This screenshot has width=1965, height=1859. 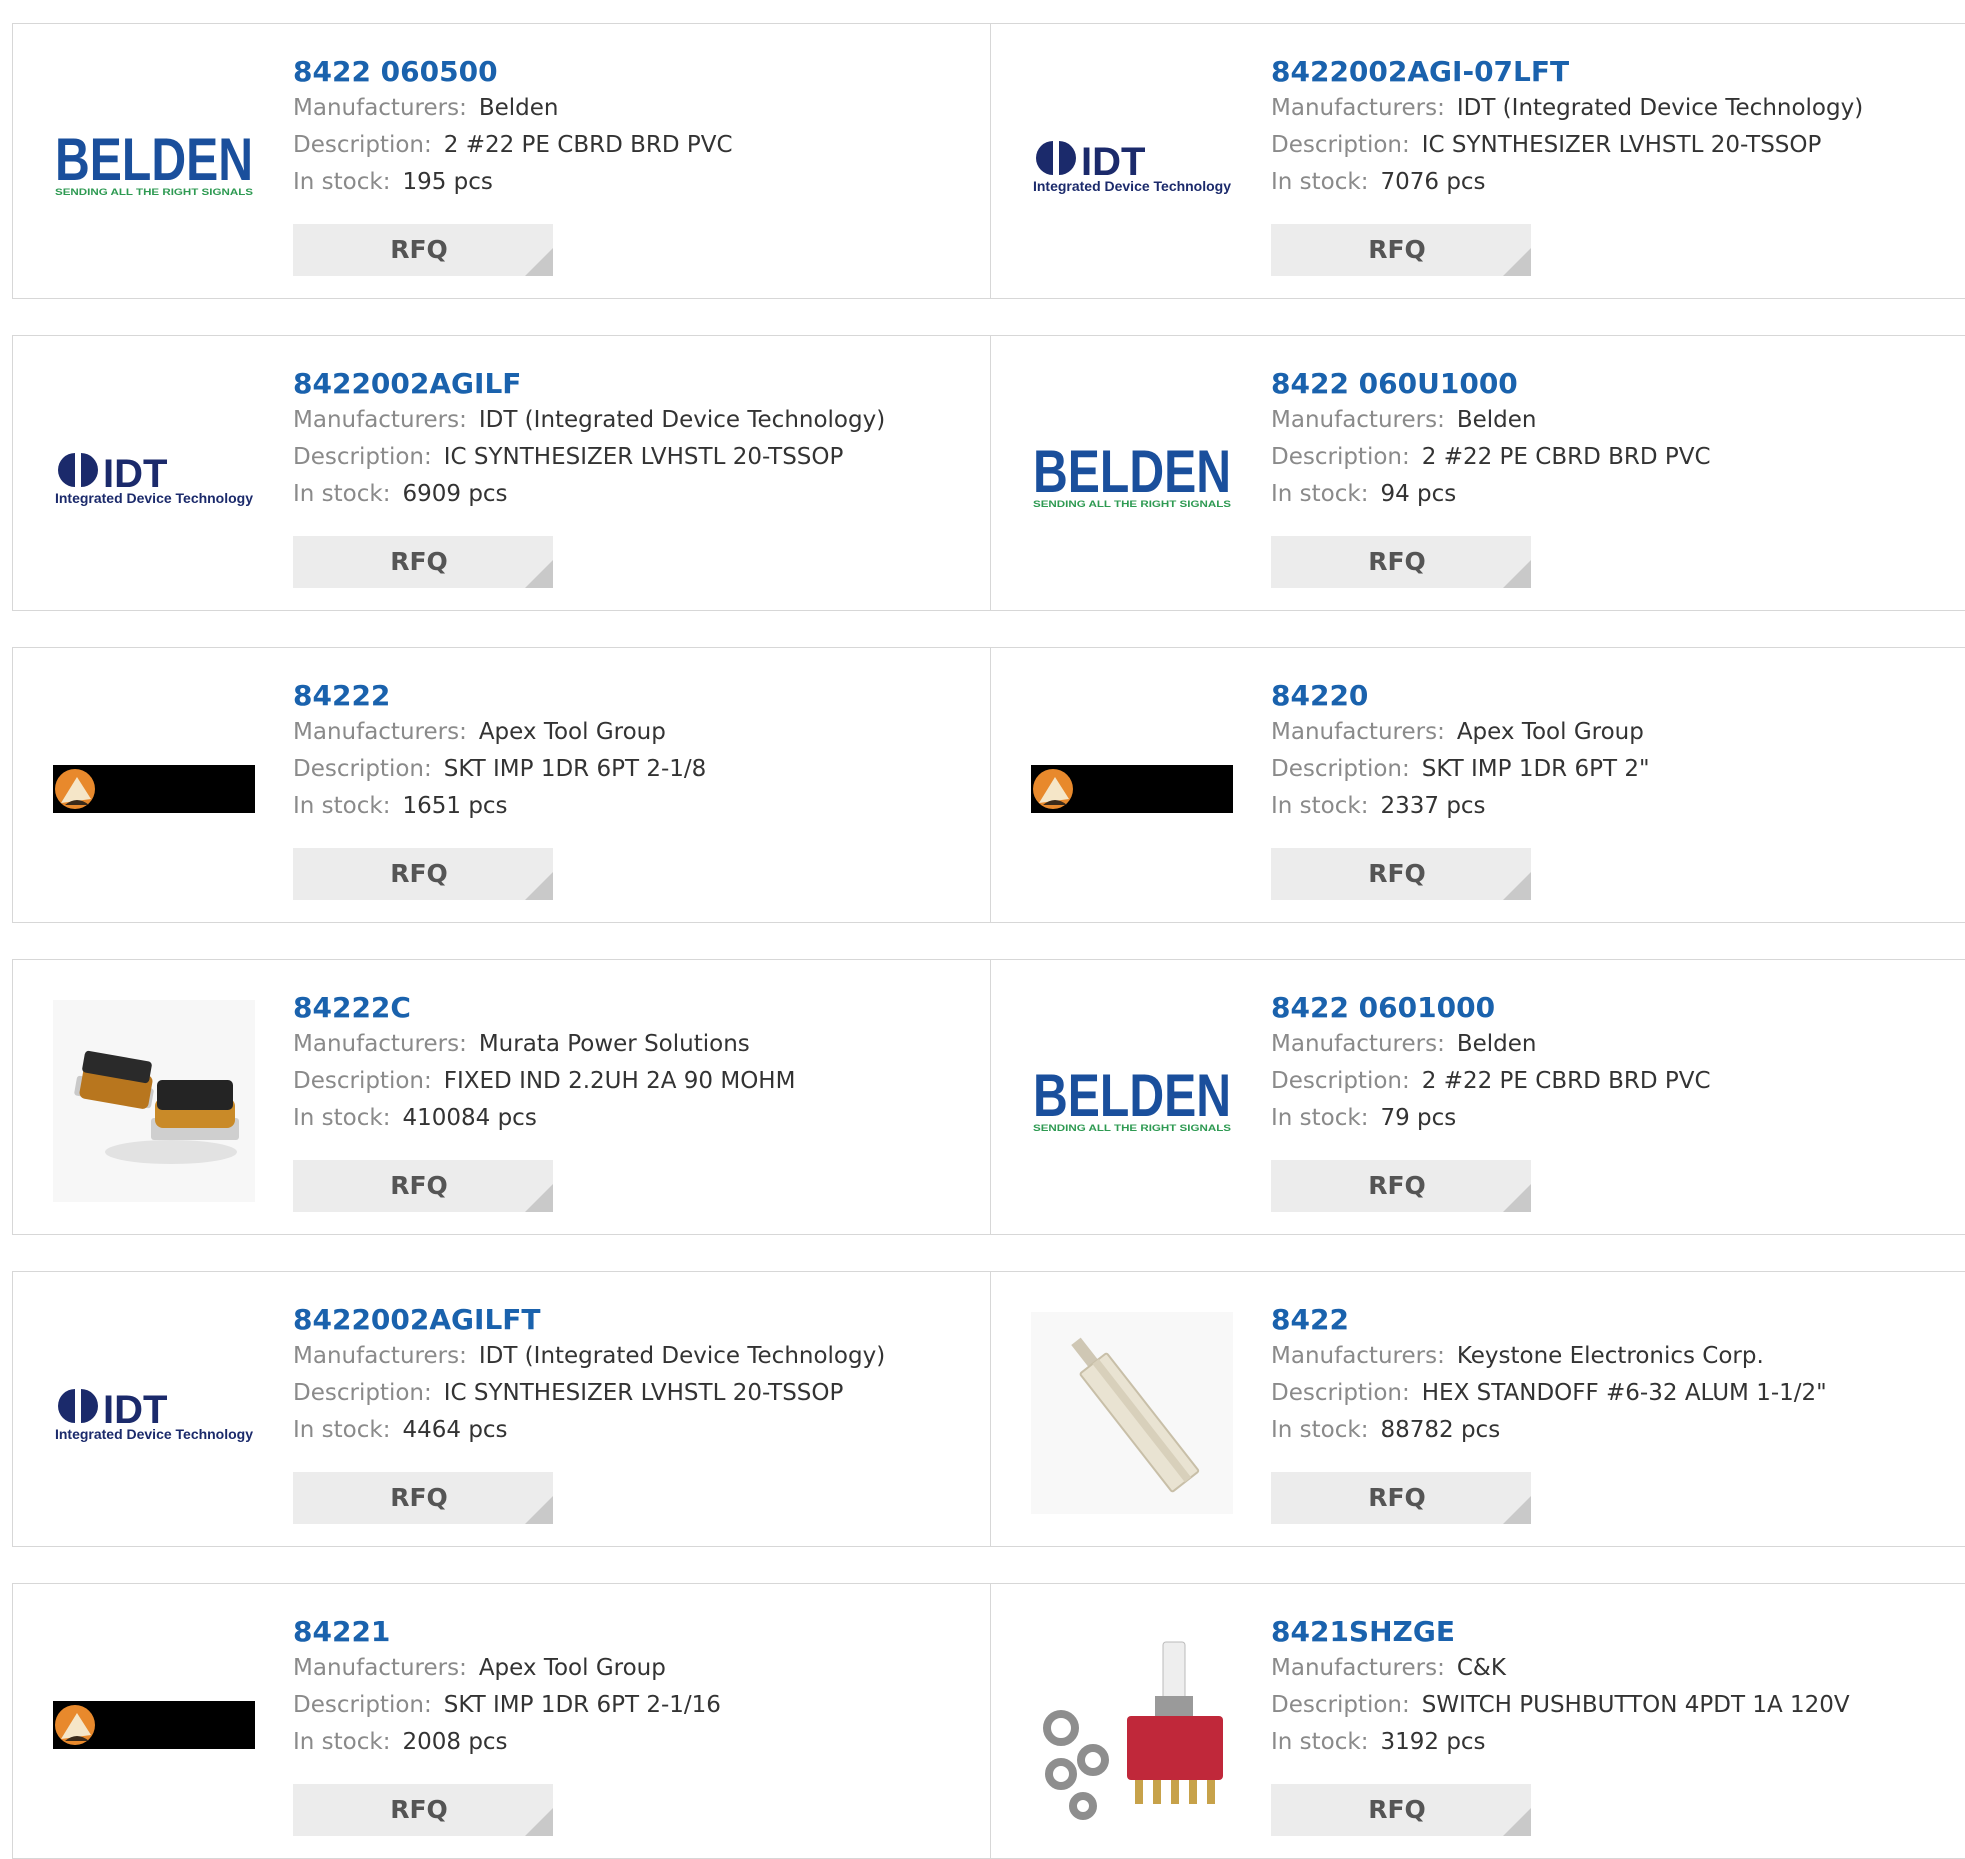 I want to click on part-number-link: 8421SHZGE, so click(x=1618, y=1632).